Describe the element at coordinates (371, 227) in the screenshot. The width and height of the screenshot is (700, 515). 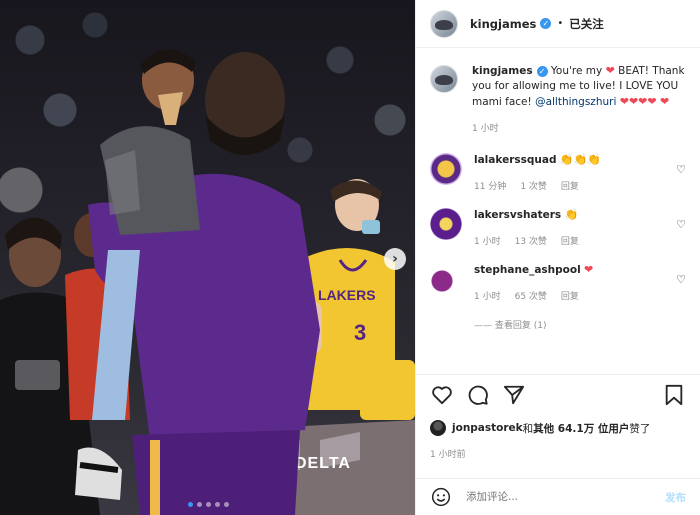
I see `boy-mask` at that location.